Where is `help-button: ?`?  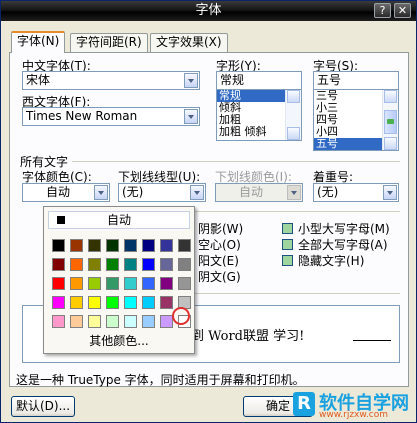
help-button: ? is located at coordinates (382, 10).